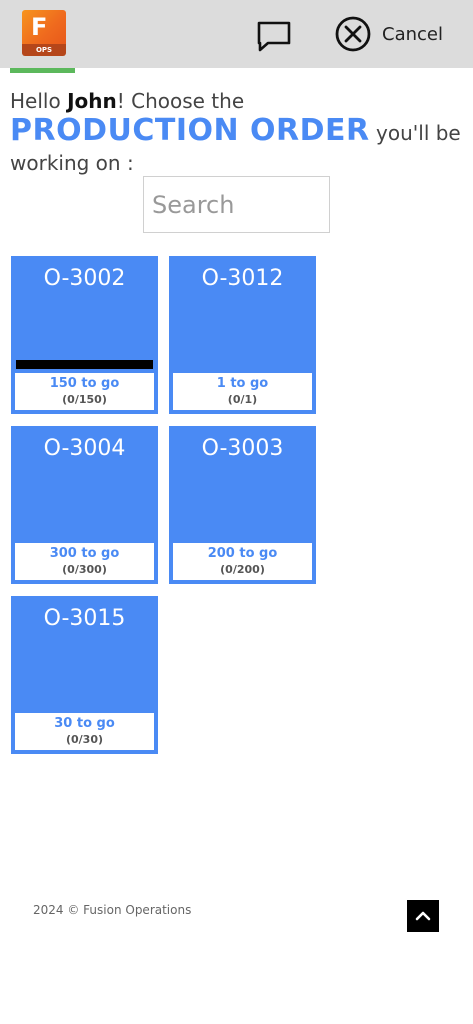 The width and height of the screenshot is (473, 1024). What do you see at coordinates (84, 364) in the screenshot?
I see `order-progress-bar` at bounding box center [84, 364].